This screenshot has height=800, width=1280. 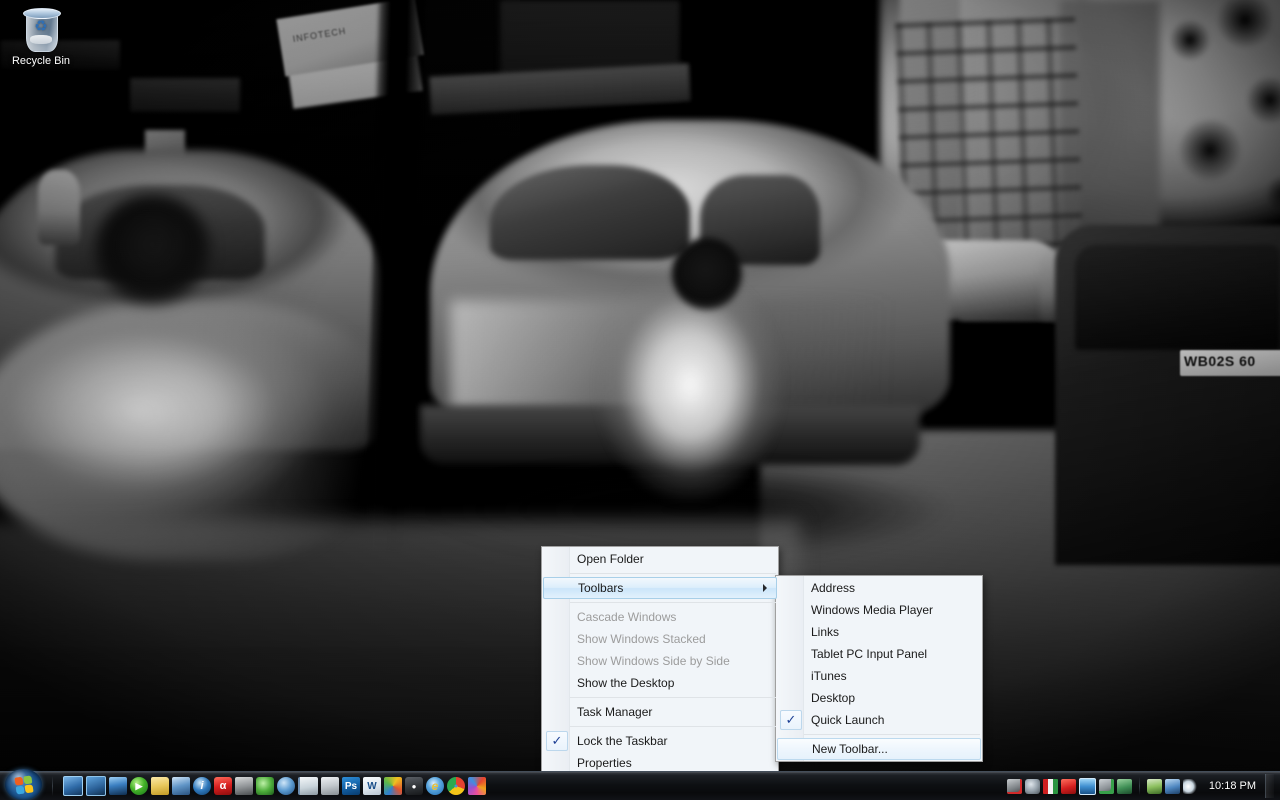 I want to click on chrome-icon: ●, so click(x=456, y=786).